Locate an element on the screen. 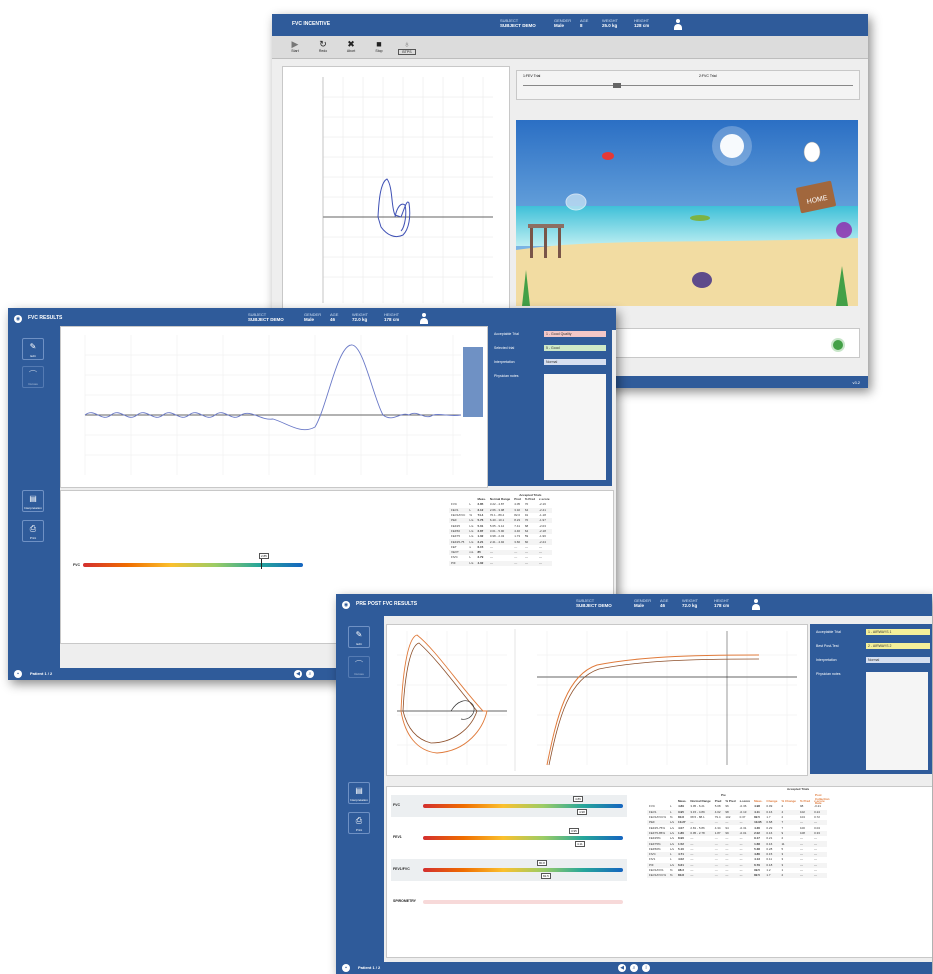 Image resolution: width=933 pixels, height=974 pixels. incentive-game-scene: HOME is located at coordinates (687, 213).